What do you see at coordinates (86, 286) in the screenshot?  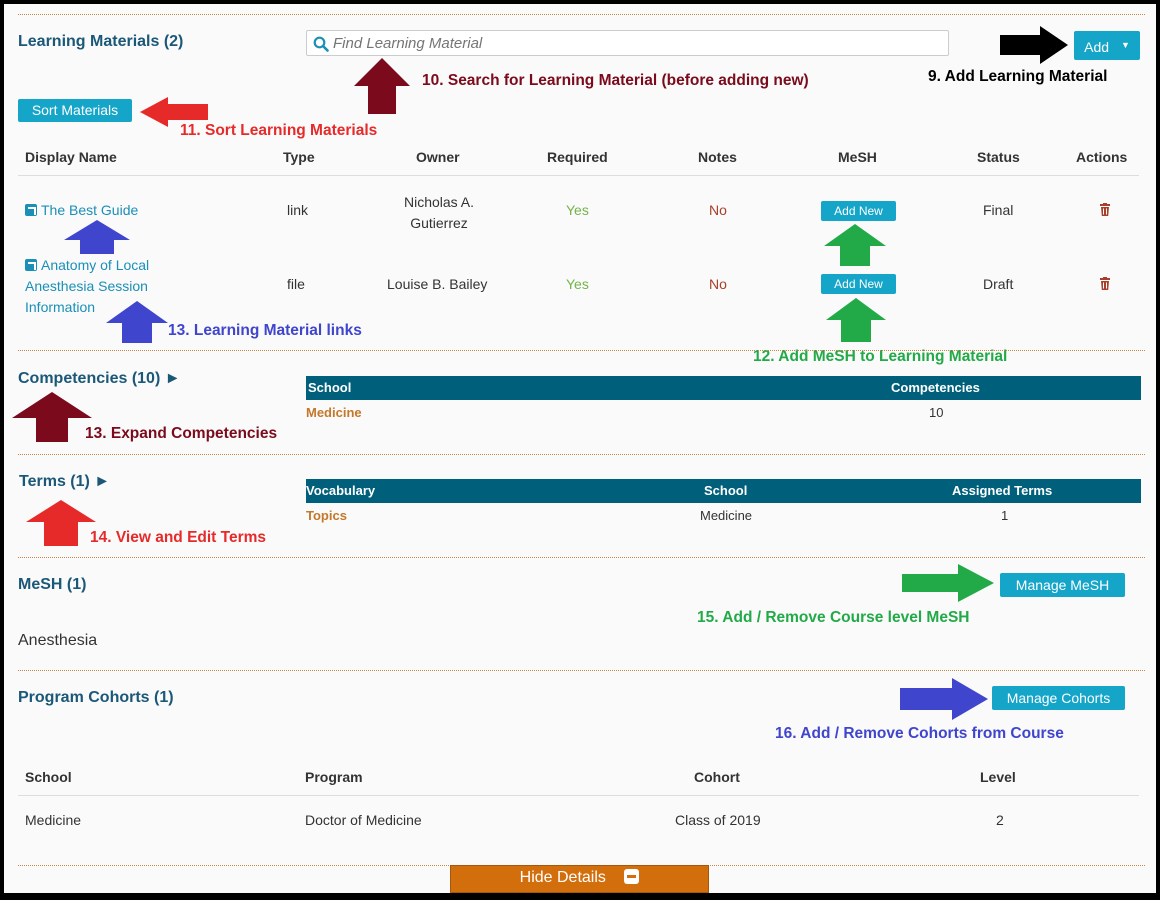 I see `material-name: Anesthesia Session` at bounding box center [86, 286].